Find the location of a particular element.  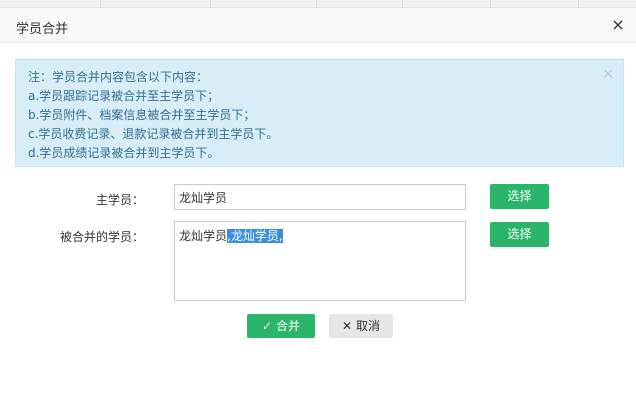

merge-button: ✓ 合并 is located at coordinates (281, 326).